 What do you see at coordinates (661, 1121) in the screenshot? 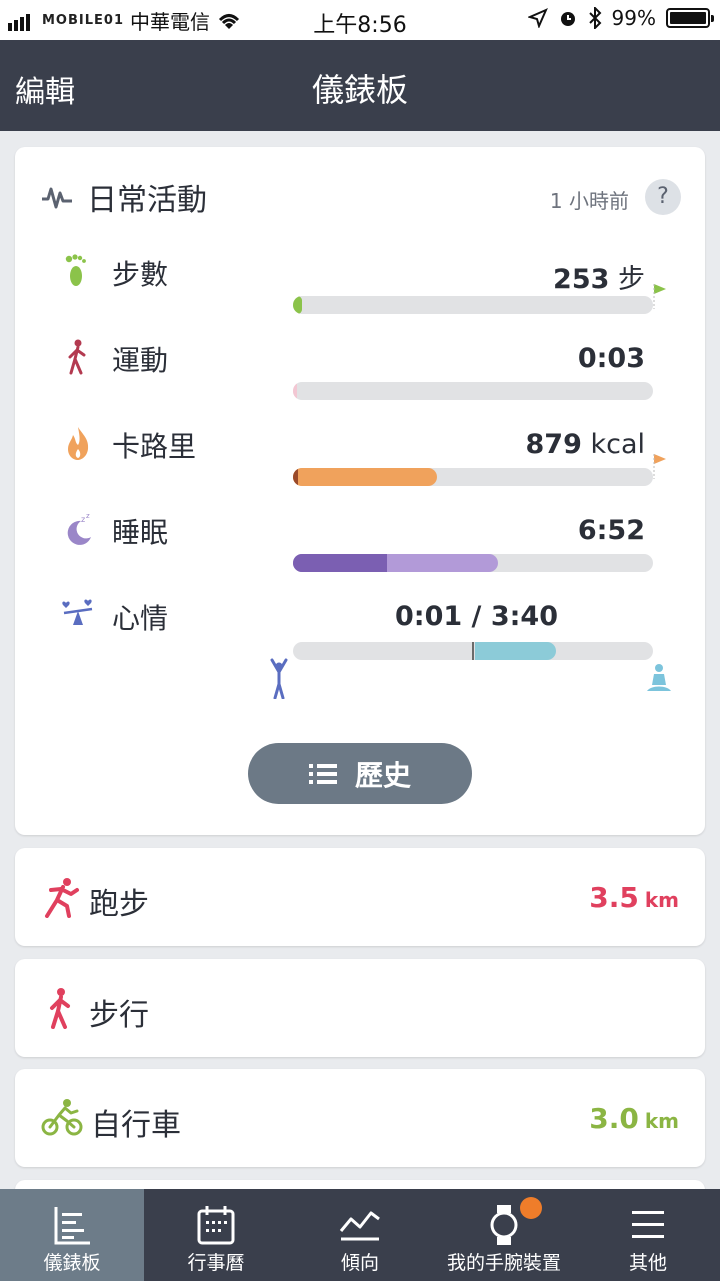
I see `cycling-unit: km` at bounding box center [661, 1121].